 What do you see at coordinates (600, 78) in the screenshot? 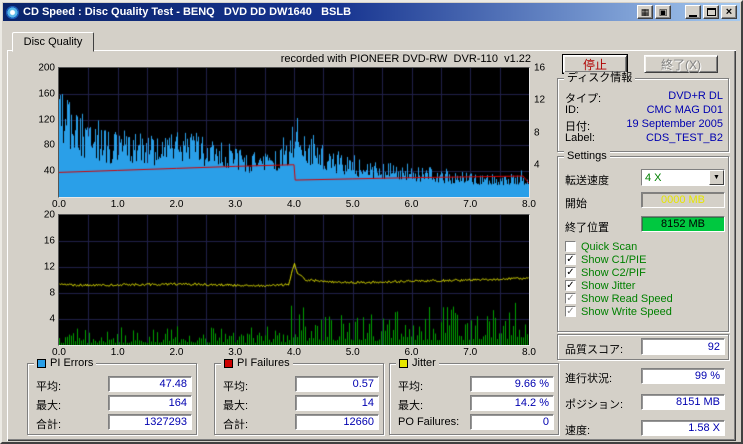
I see `disc-info-title: ディスク情報` at bounding box center [600, 78].